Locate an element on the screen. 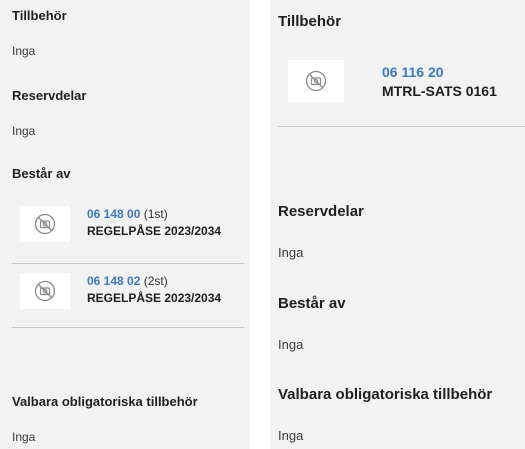  accessory-code-link: 06 116 20 is located at coordinates (413, 72).